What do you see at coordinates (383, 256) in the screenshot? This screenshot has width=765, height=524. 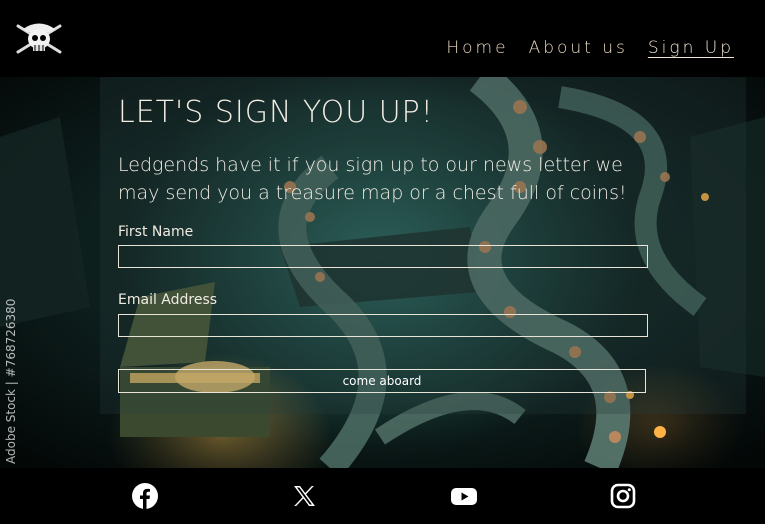 I see `first-name-field` at bounding box center [383, 256].